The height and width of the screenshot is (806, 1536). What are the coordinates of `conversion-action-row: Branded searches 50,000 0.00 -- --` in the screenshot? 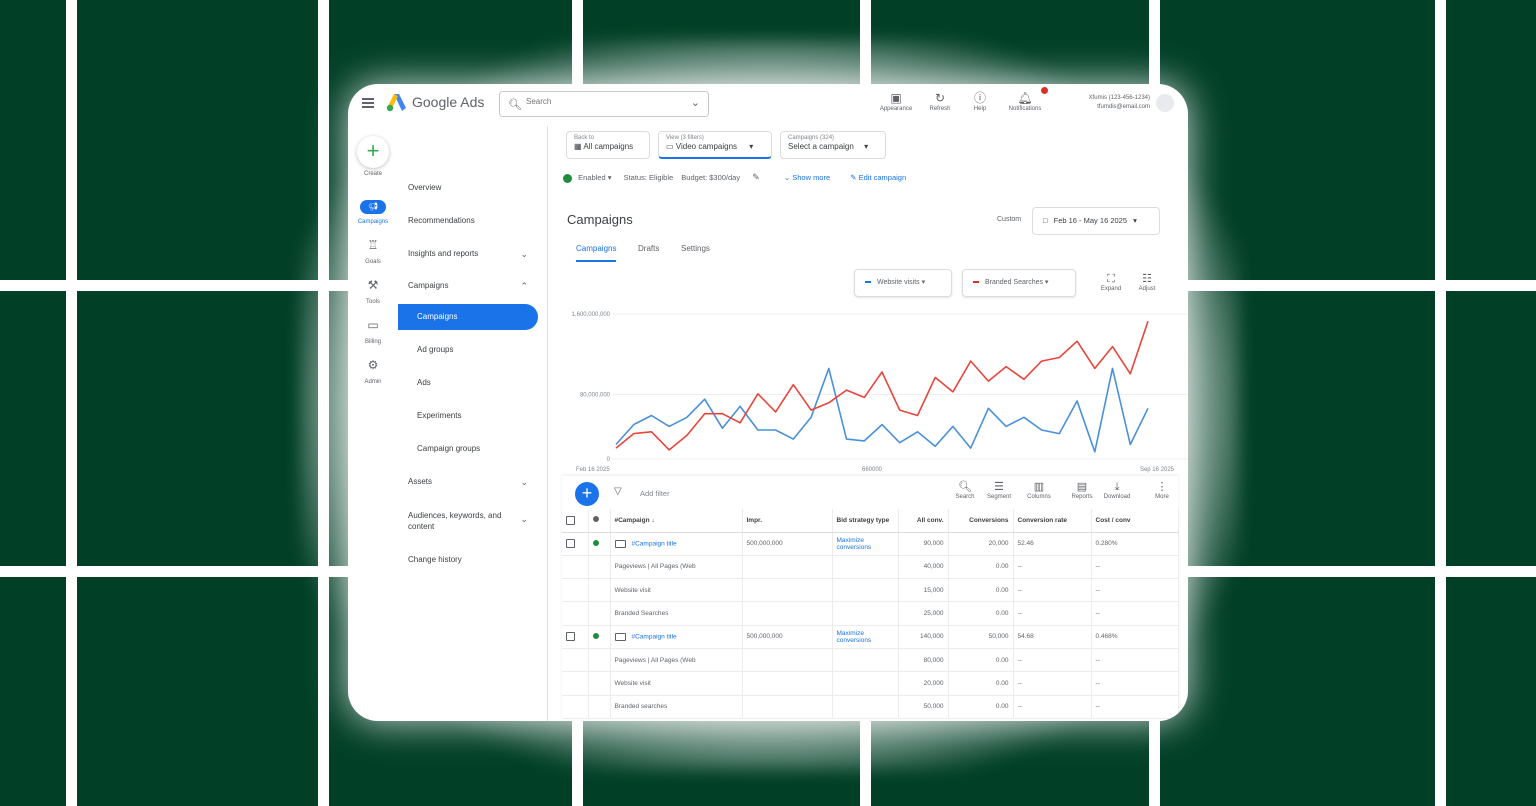 It's located at (870, 707).